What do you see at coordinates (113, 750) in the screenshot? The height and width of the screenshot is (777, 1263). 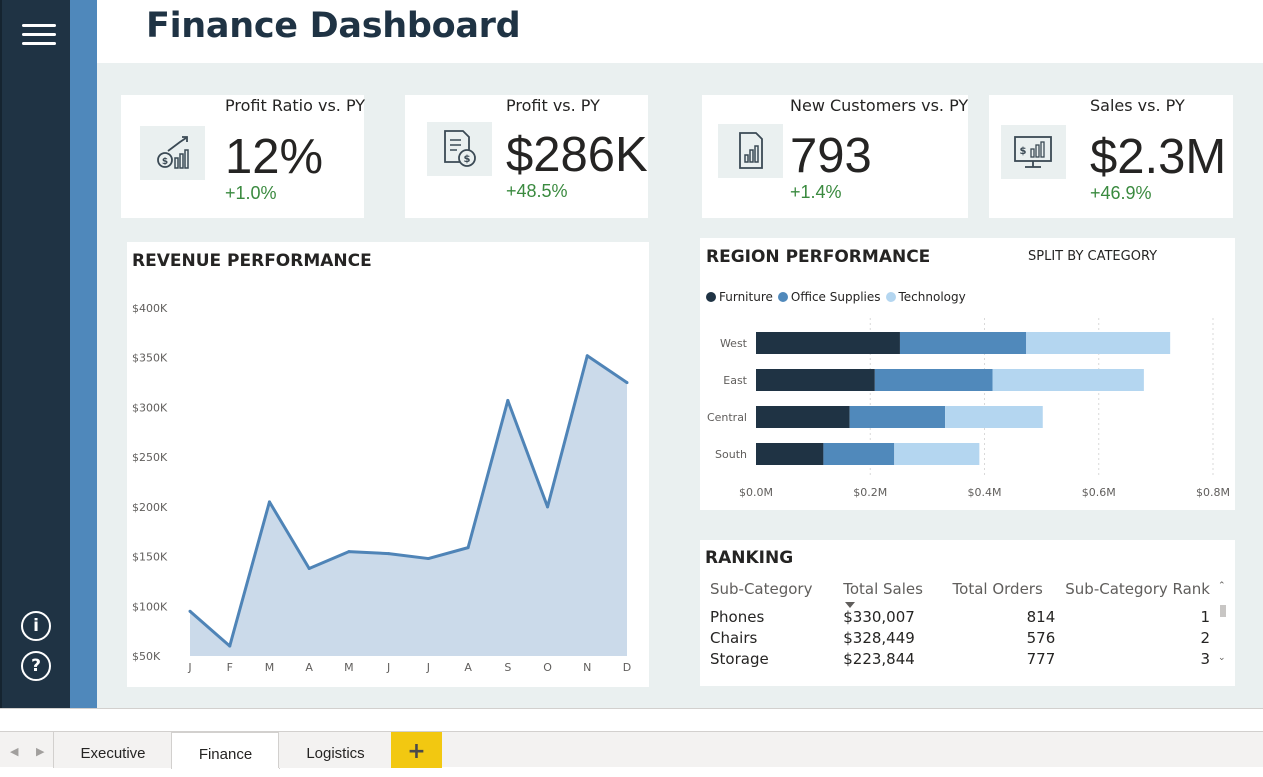 I see `tab-executive: Executive` at bounding box center [113, 750].